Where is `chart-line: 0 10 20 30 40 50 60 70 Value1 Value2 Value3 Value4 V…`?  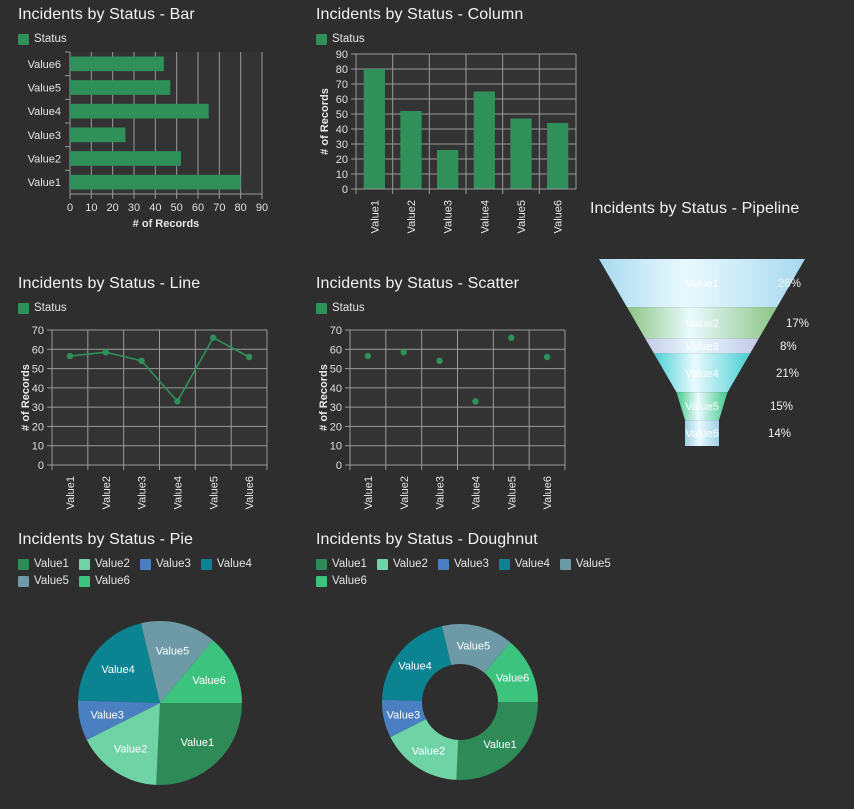 chart-line: 0 10 20 30 40 50 60 70 Value1 Value2 Value3 Value4 V… is located at coordinates (158, 414).